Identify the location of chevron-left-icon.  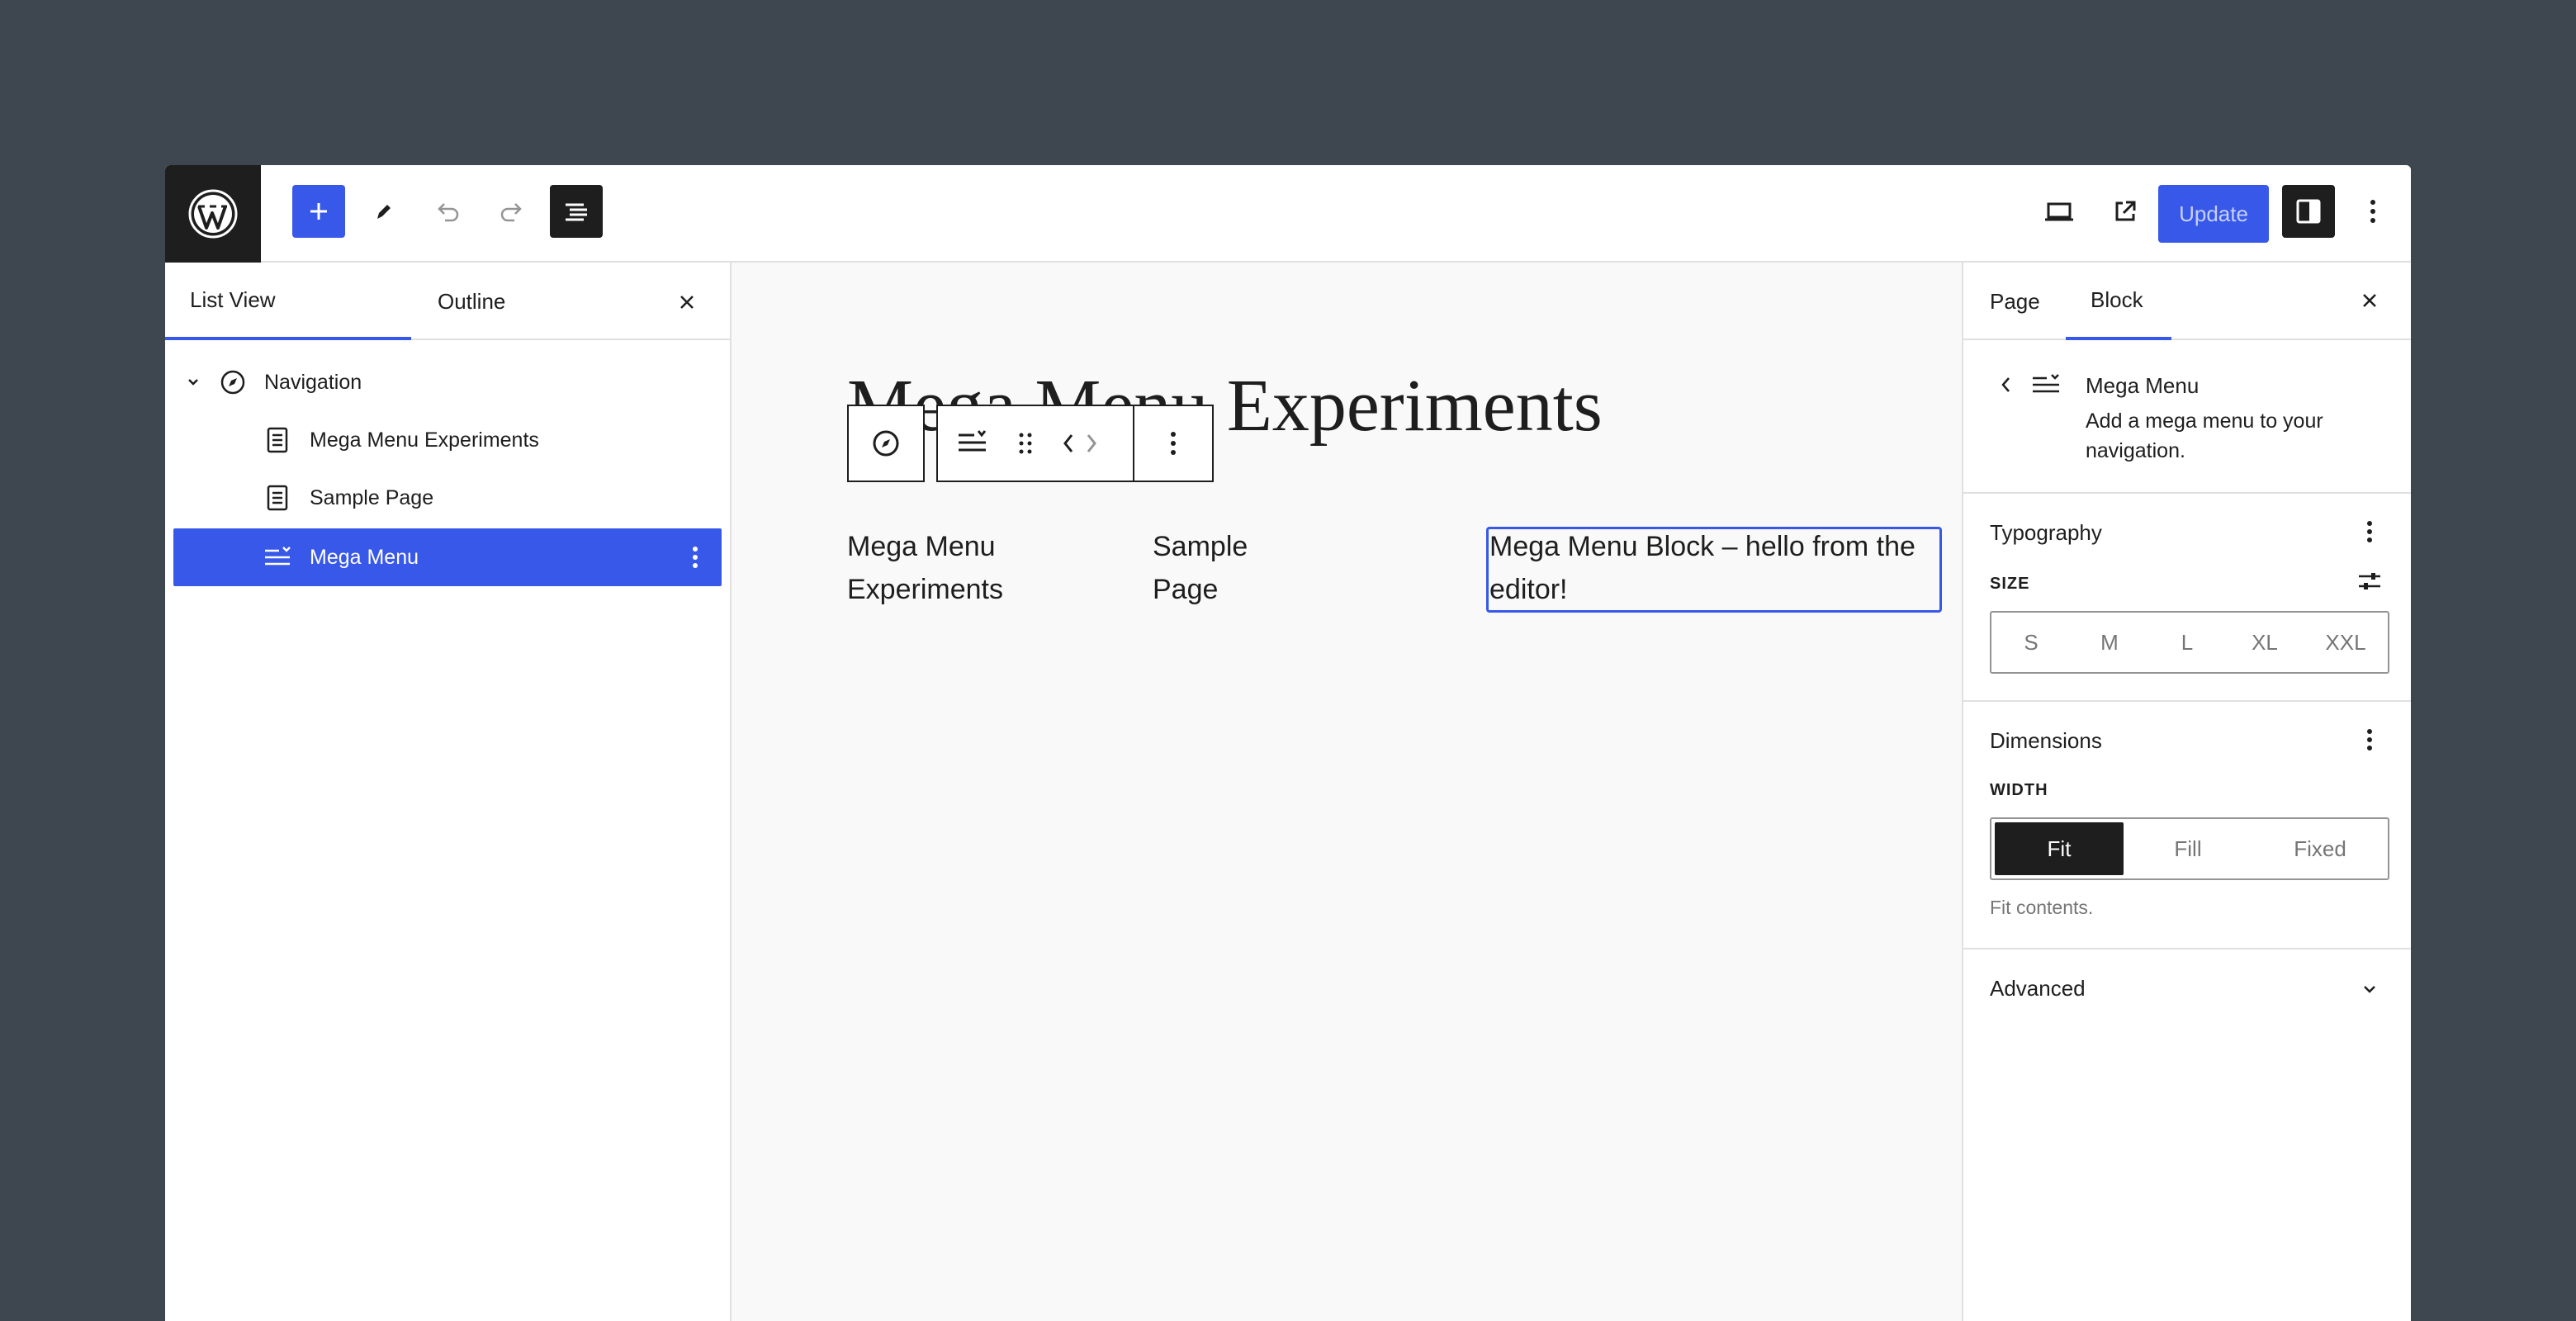
(2005, 385).